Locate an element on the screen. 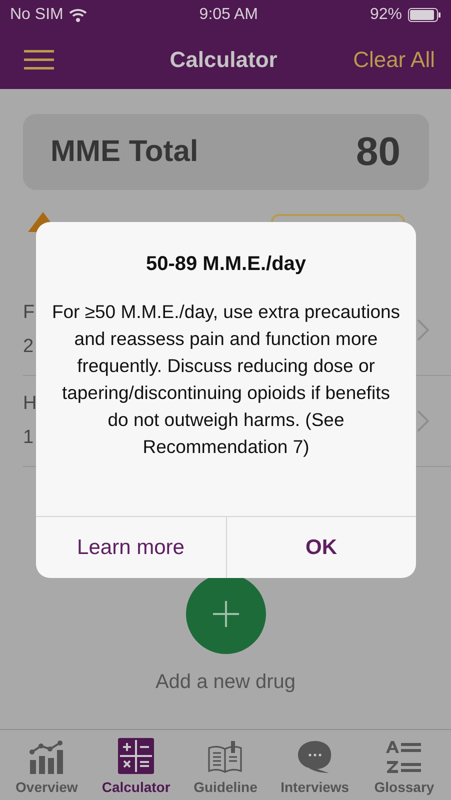  wifi-icon is located at coordinates (78, 15).